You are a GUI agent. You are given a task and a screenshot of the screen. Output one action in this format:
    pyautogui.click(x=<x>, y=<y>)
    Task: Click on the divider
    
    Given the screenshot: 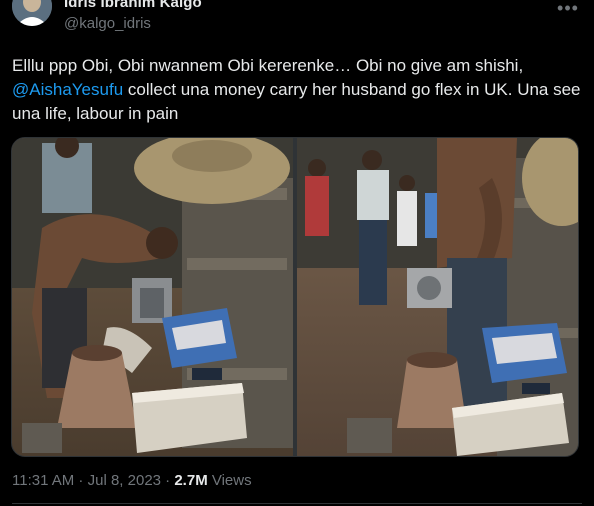 What is the action you would take?
    pyautogui.click(x=297, y=503)
    